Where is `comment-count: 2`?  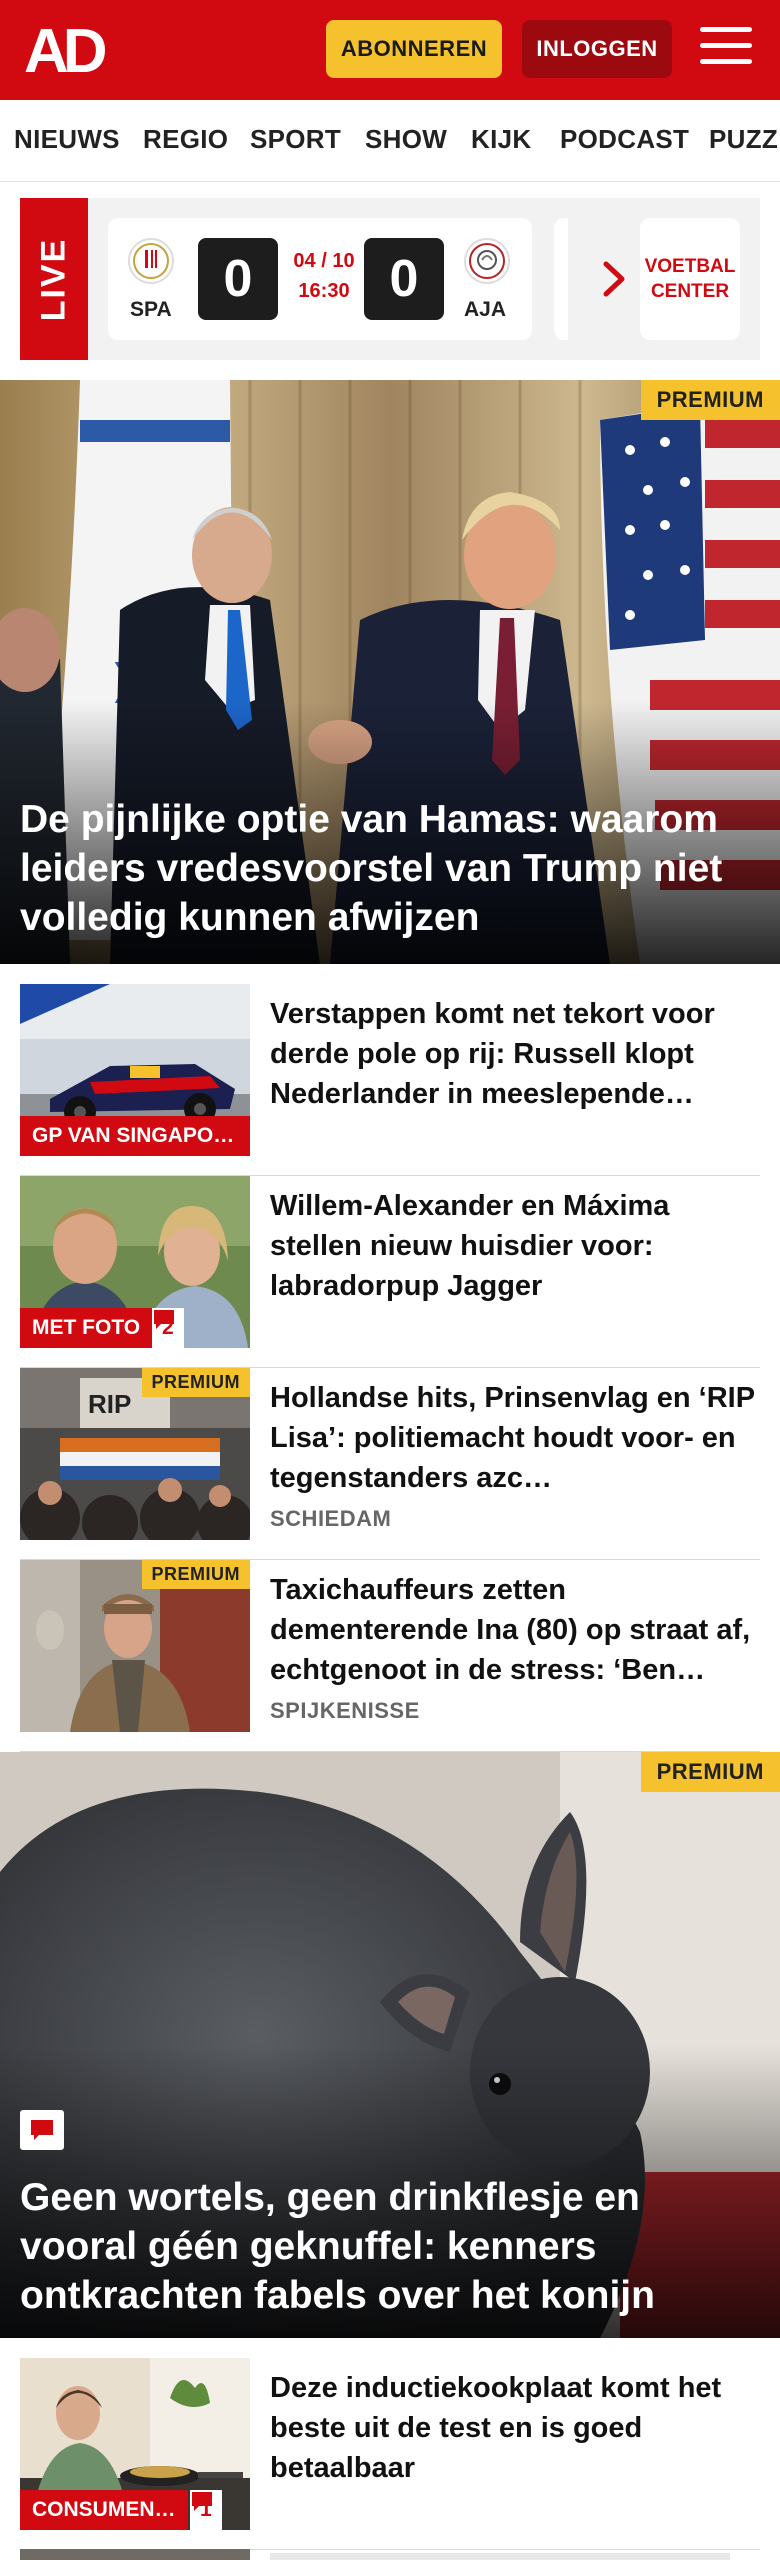
comment-count: 2 is located at coordinates (168, 1328).